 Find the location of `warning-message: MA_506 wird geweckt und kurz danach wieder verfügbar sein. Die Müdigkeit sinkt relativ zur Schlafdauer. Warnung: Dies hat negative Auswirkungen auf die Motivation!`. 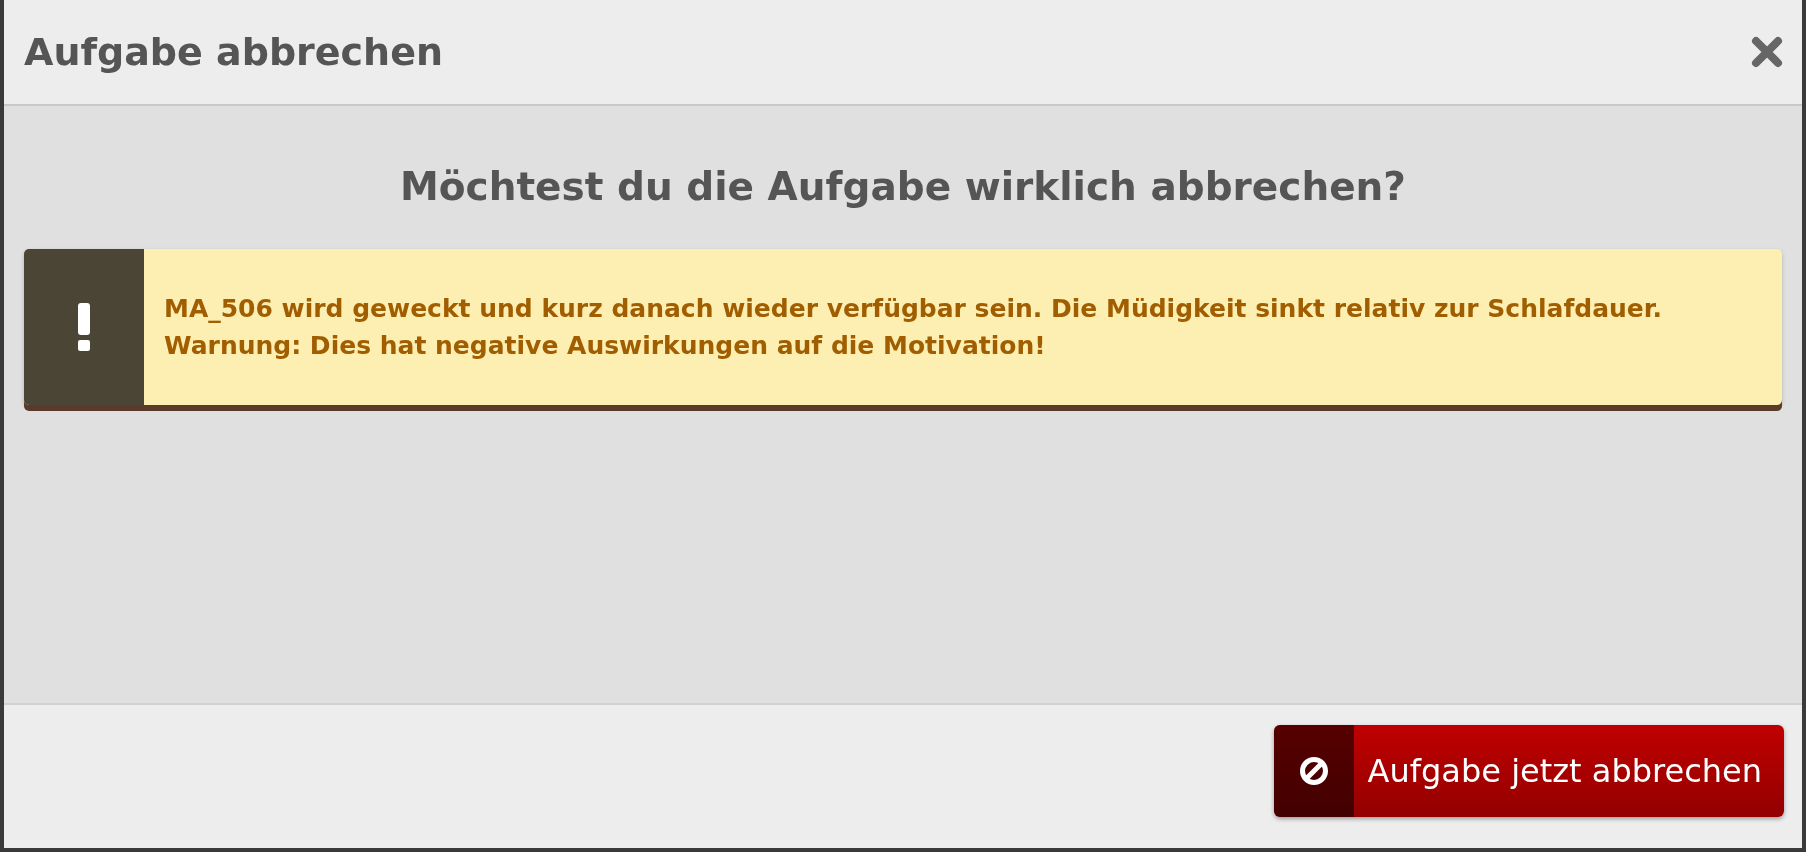

warning-message: MA_506 wird geweckt und kurz danach wieder verfügbar sein. Die Müdigkeit sinkt relativ zur Schlafdauer. Warnung: Dies hat negative Auswirkungen auf die Motivation! is located at coordinates (913, 327).